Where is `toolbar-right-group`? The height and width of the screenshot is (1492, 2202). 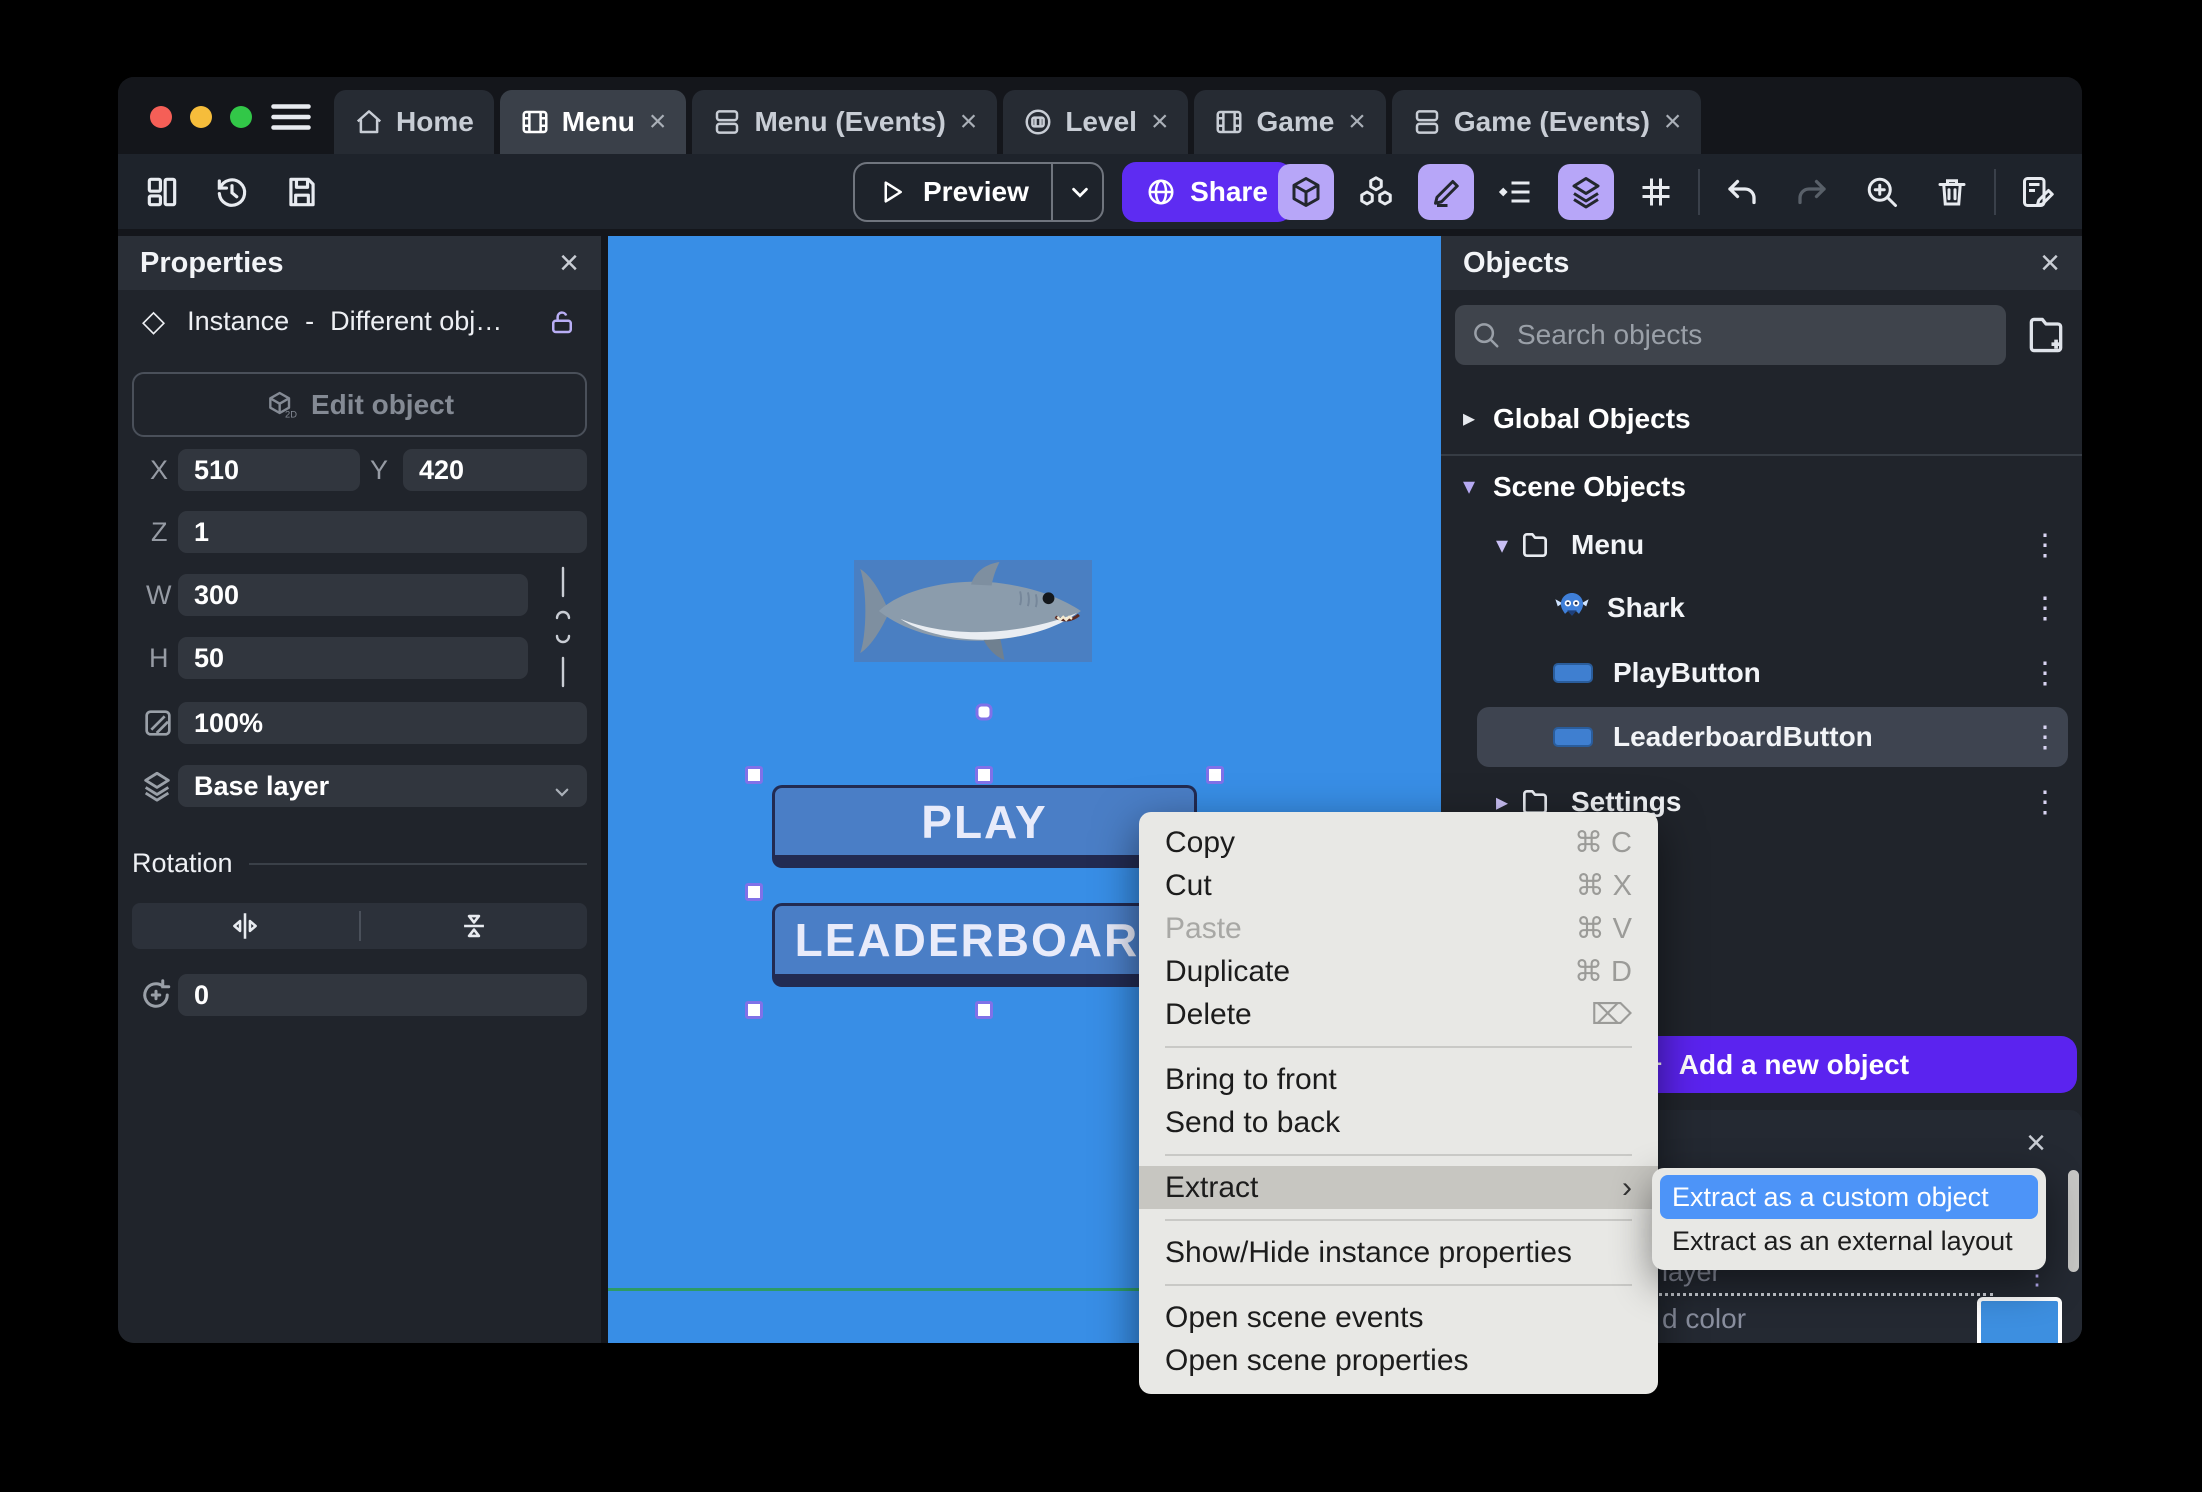
toolbar-right-group is located at coordinates (1672, 191).